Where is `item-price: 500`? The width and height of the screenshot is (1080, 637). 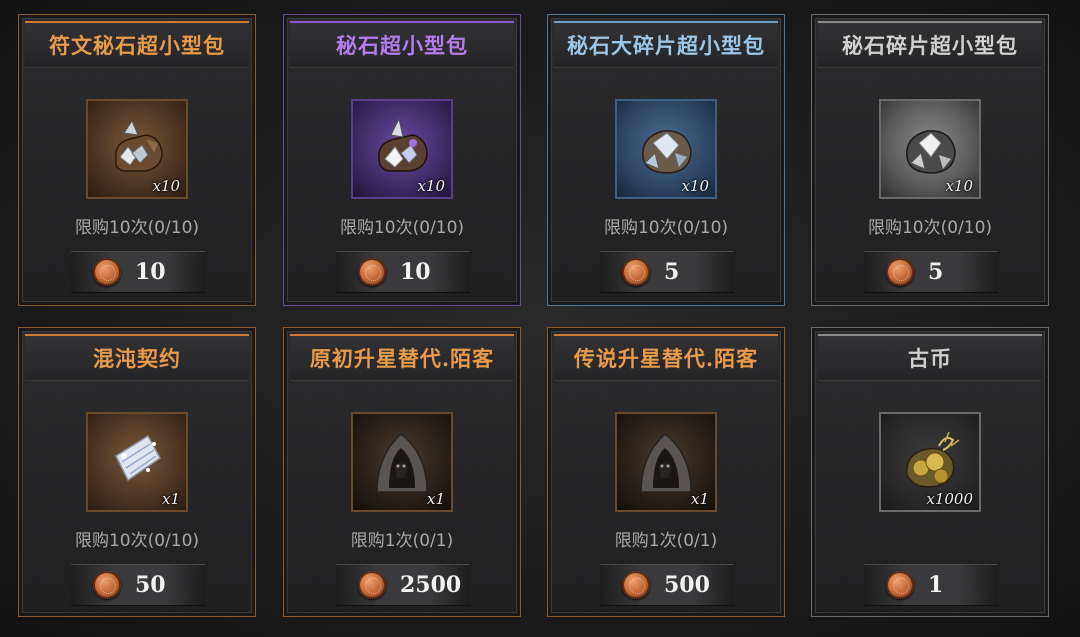 item-price: 500 is located at coordinates (687, 585).